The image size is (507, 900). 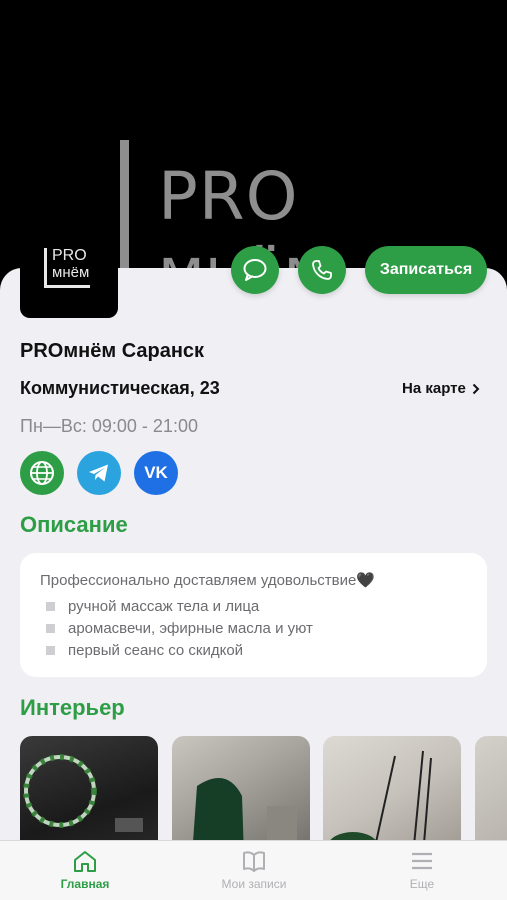 I want to click on telegram-link, so click(x=99, y=473).